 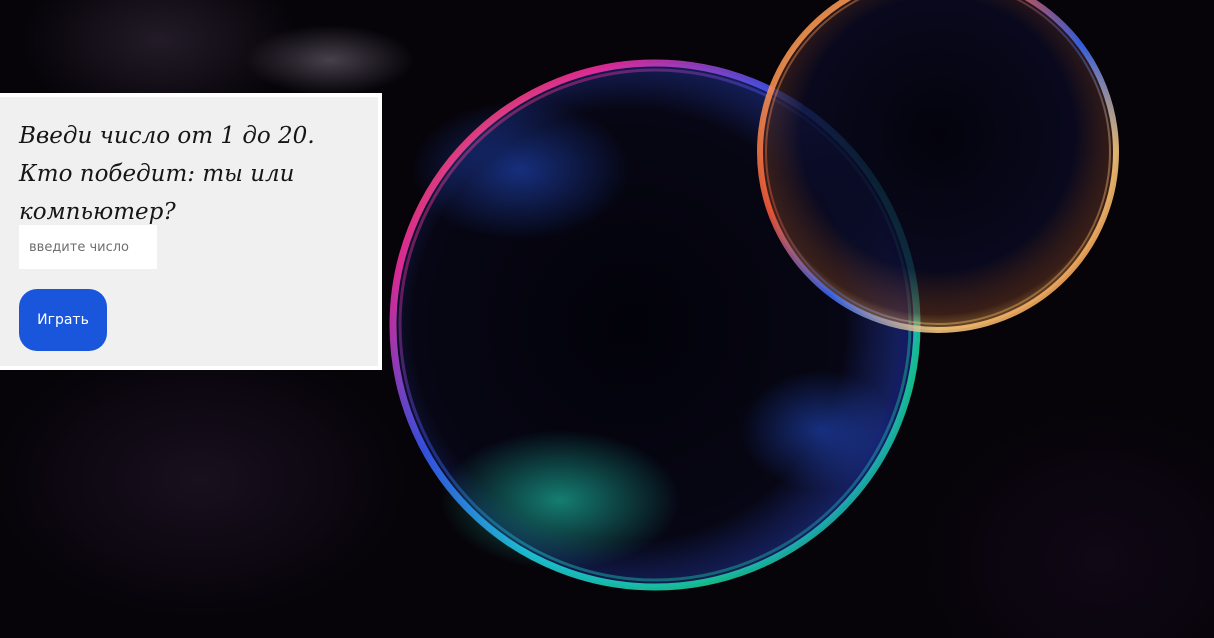 What do you see at coordinates (63, 320) in the screenshot?
I see `play-button: Играть` at bounding box center [63, 320].